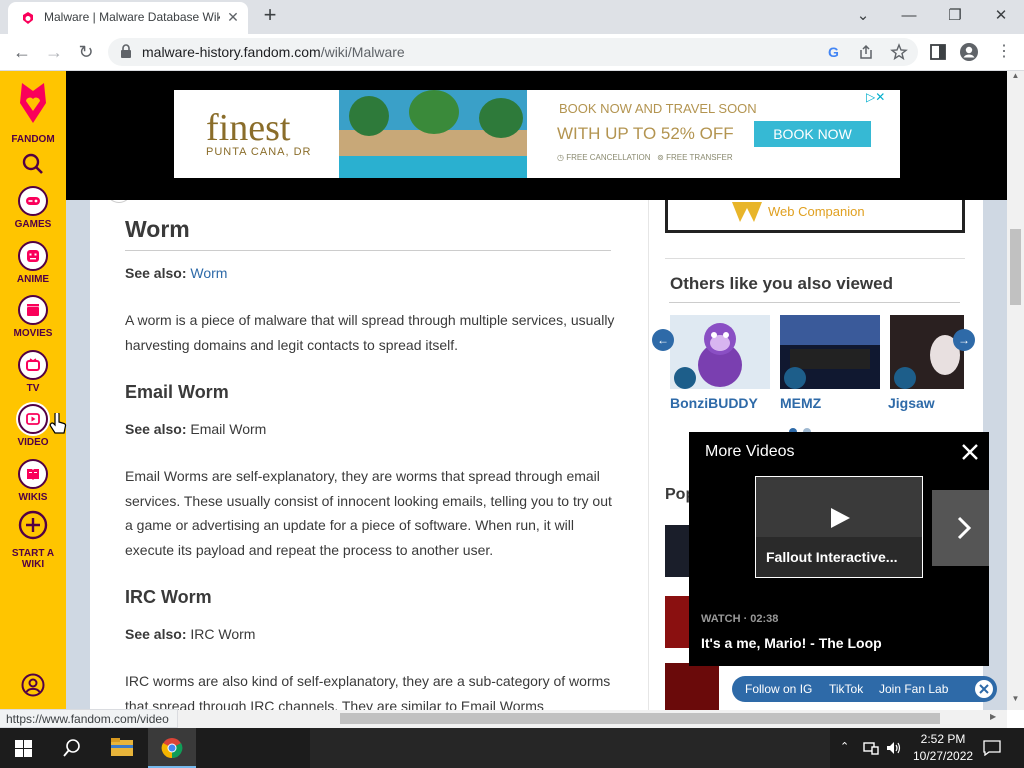  What do you see at coordinates (28, 18) in the screenshot?
I see `fandom-favicon-icon` at bounding box center [28, 18].